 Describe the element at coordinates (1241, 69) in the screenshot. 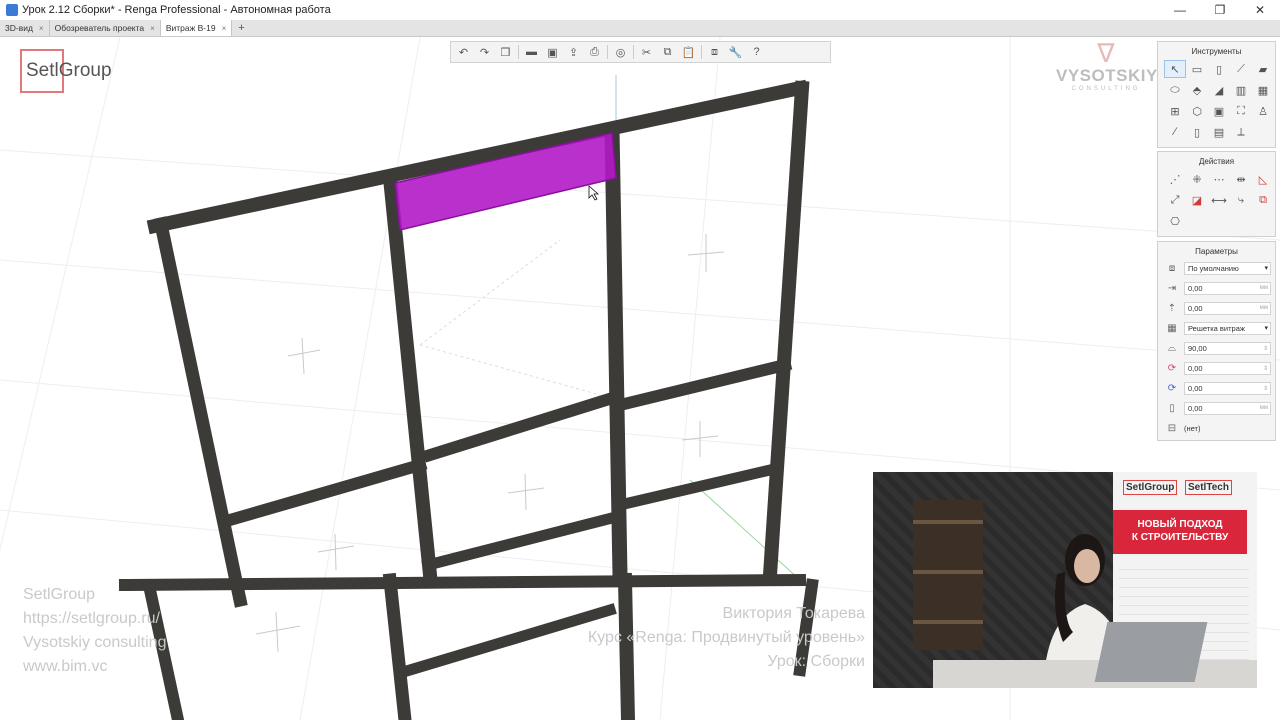

I see `beam-tool-icon: ⟋` at that location.